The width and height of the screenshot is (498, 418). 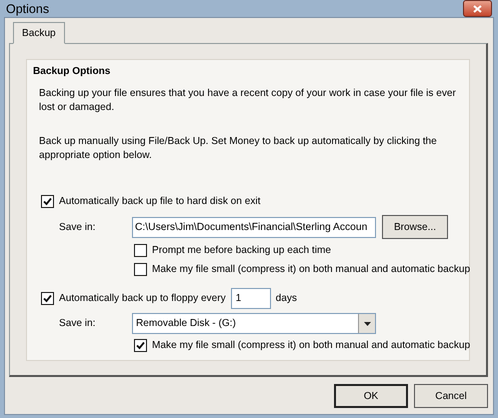 I want to click on close-icon, so click(x=477, y=8).